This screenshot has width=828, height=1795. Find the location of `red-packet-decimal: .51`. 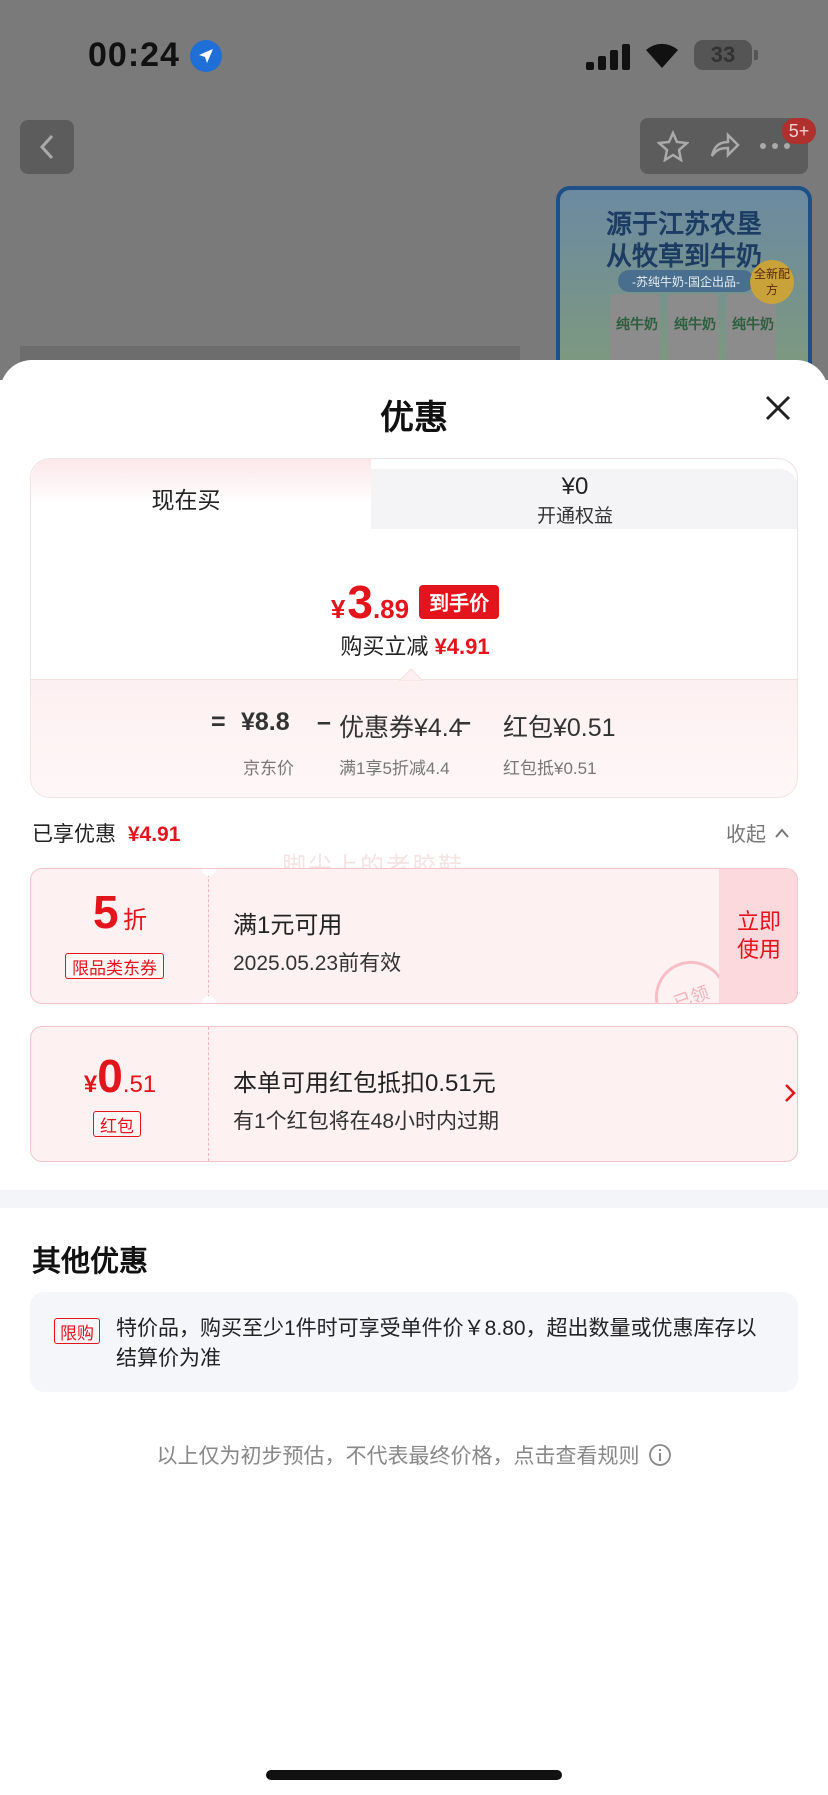

red-packet-decimal: .51 is located at coordinates (139, 1084).